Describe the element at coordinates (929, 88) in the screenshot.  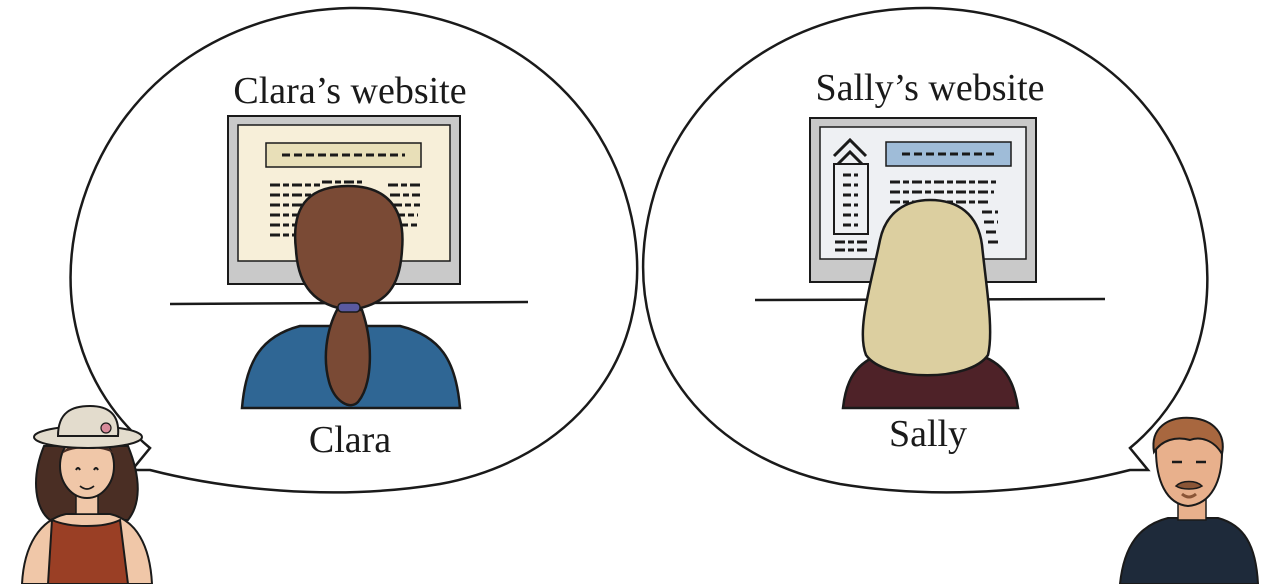
I see `right-bubble-title: Sally’s website` at that location.